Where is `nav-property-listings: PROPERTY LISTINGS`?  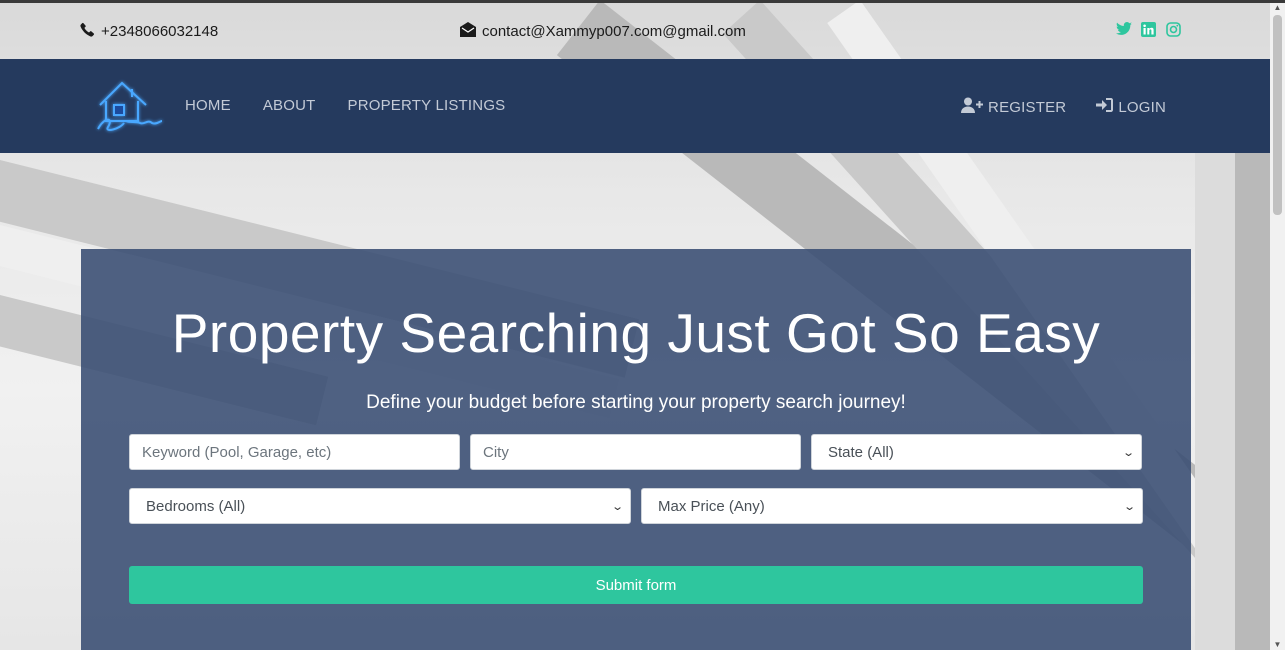 nav-property-listings: PROPERTY LISTINGS is located at coordinates (427, 105).